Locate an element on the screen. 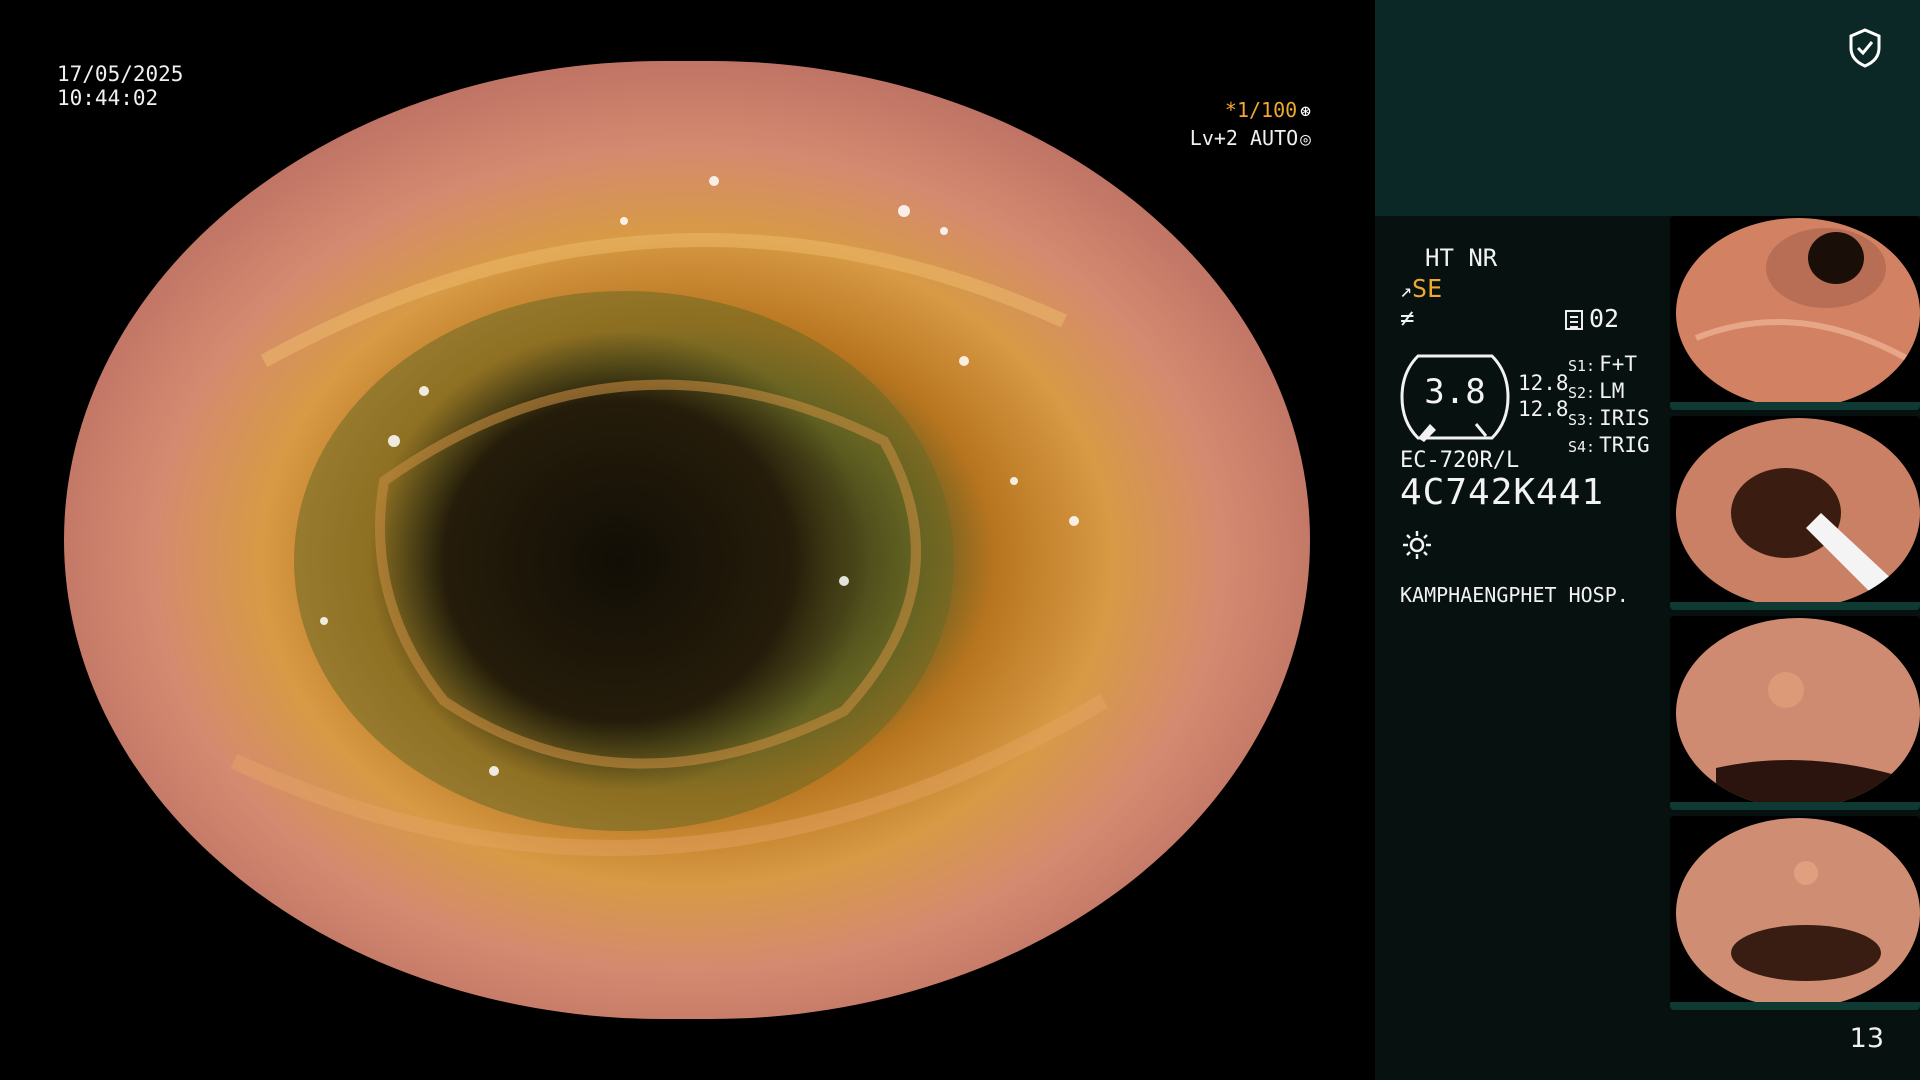 This screenshot has width=1920, height=1080. shutter-indicator: *1/100 ⊛ is located at coordinates (1231, 110).